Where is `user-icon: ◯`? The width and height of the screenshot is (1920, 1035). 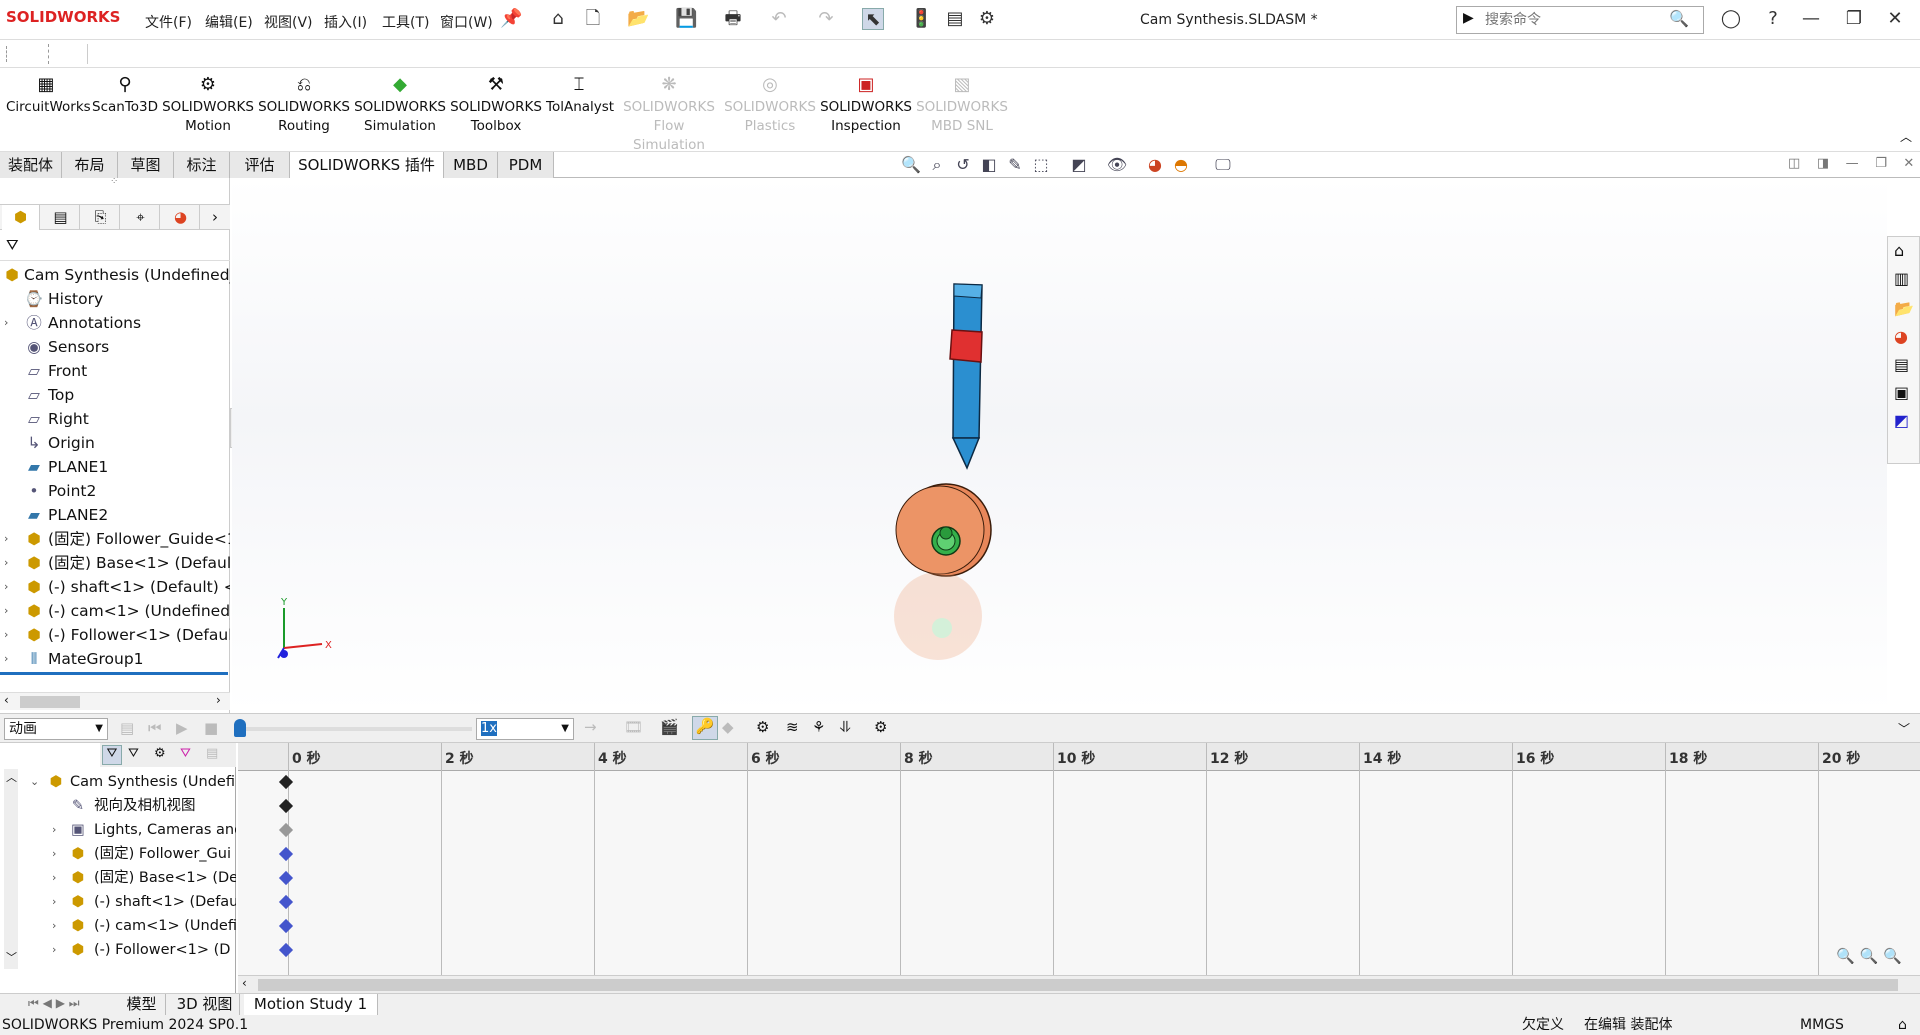
user-icon: ◯ is located at coordinates (1731, 19).